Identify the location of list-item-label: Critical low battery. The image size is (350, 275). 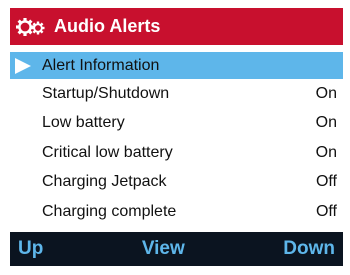
(107, 152).